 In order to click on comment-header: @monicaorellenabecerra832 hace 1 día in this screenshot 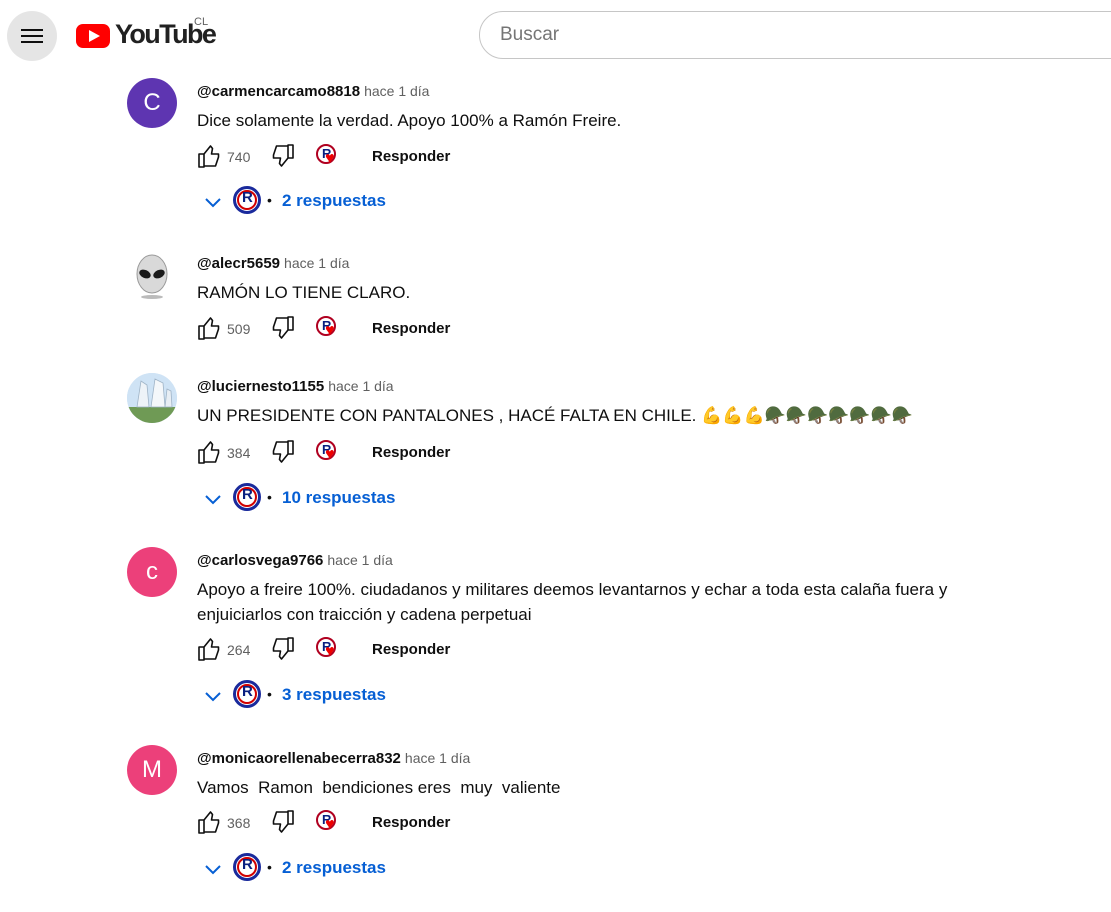, I will do `click(333, 759)`.